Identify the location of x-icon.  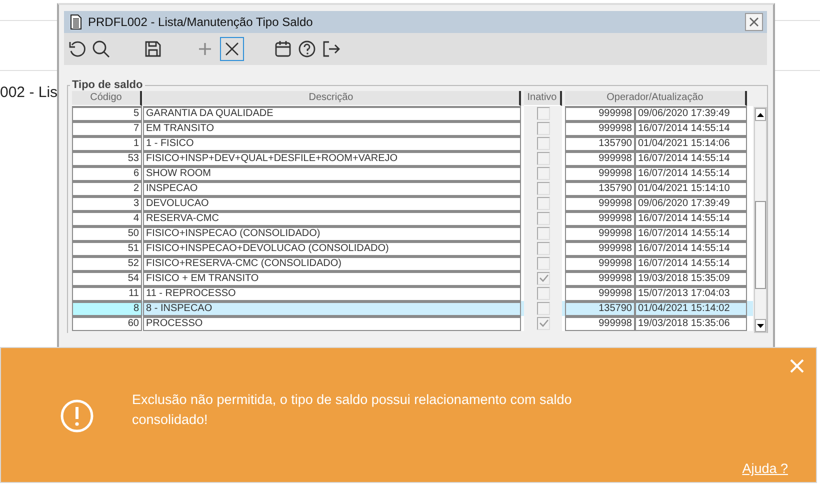
(232, 49).